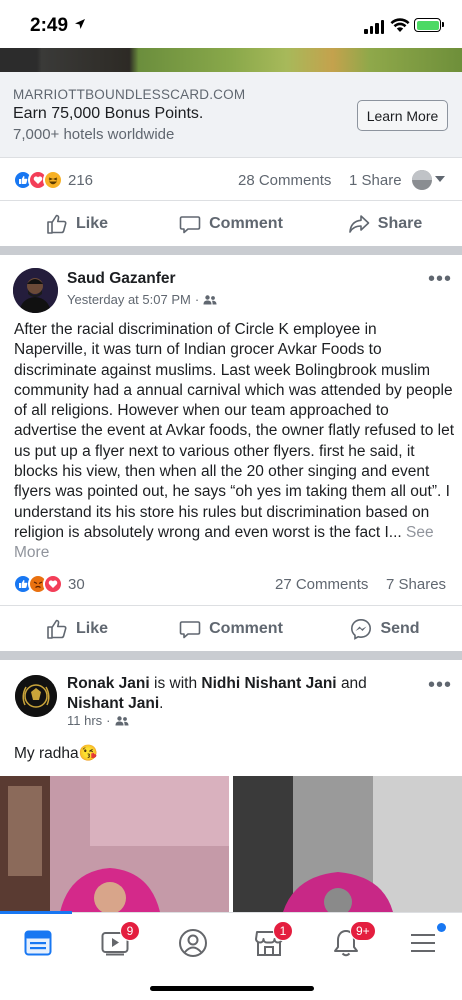  What do you see at coordinates (108, 113) in the screenshot?
I see `ad-headline: Earn 75,000 Bonus Points.` at bounding box center [108, 113].